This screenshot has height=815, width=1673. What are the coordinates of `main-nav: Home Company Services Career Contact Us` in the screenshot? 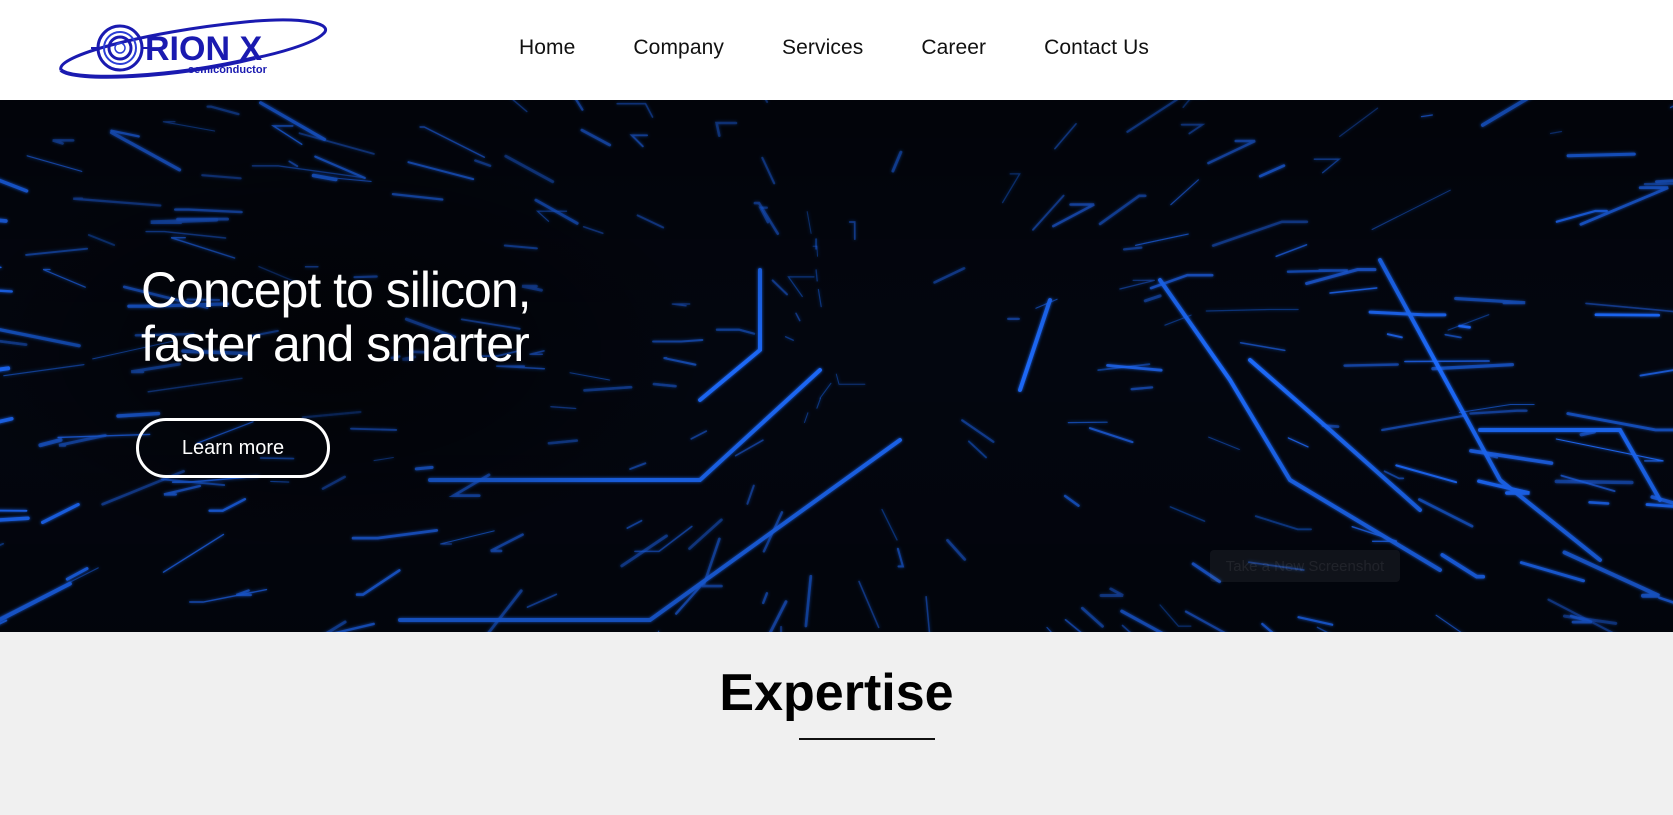 It's located at (834, 48).